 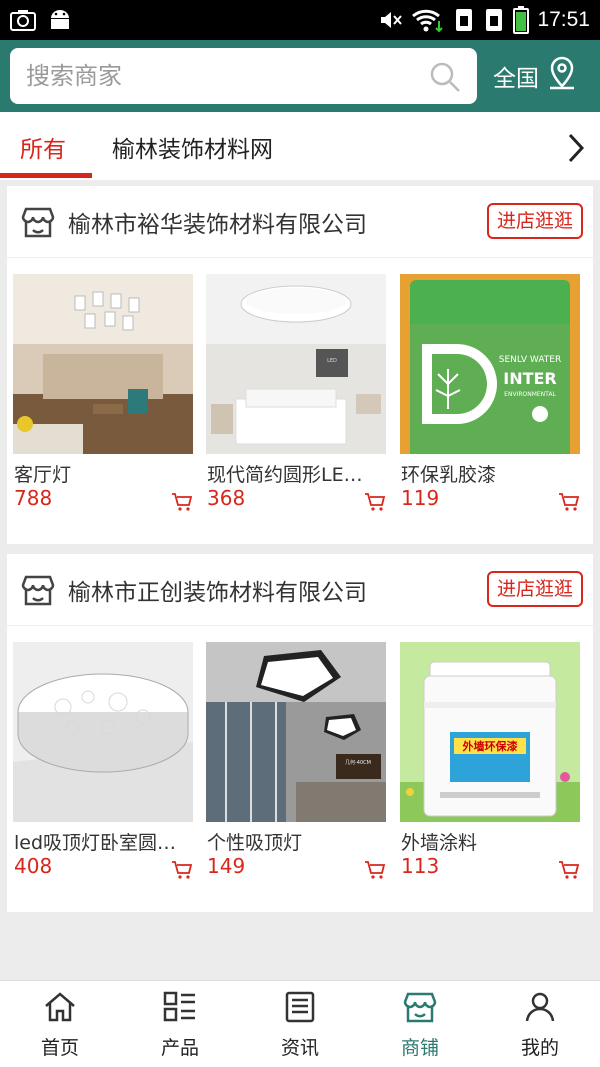 I want to click on nav-shops: 商铺, so click(x=420, y=1024).